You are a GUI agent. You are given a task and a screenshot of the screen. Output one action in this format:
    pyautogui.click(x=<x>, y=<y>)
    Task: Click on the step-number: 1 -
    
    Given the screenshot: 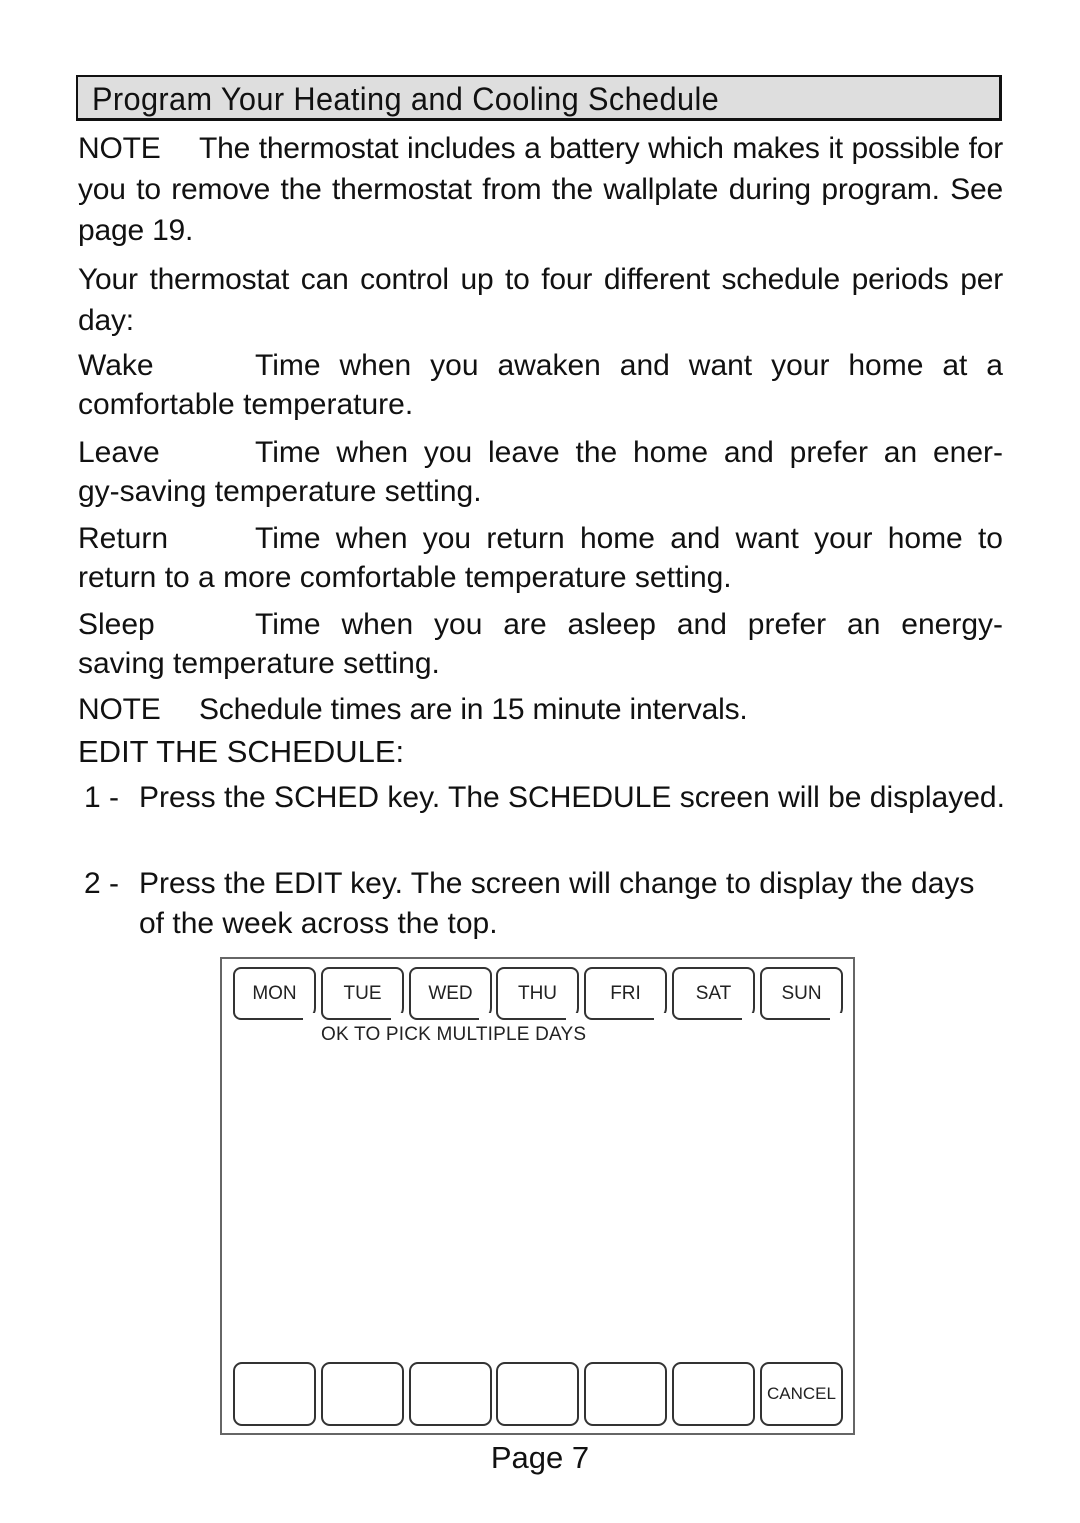 What is the action you would take?
    pyautogui.click(x=102, y=797)
    